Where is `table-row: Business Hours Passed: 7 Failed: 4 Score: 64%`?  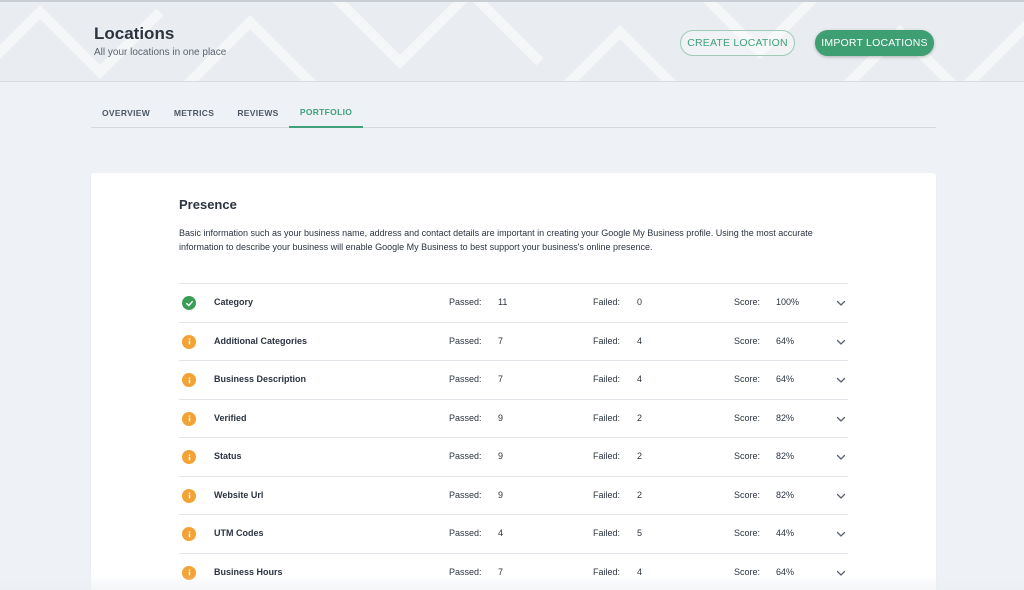 table-row: Business Hours Passed: 7 Failed: 4 Score: 64% is located at coordinates (513, 571).